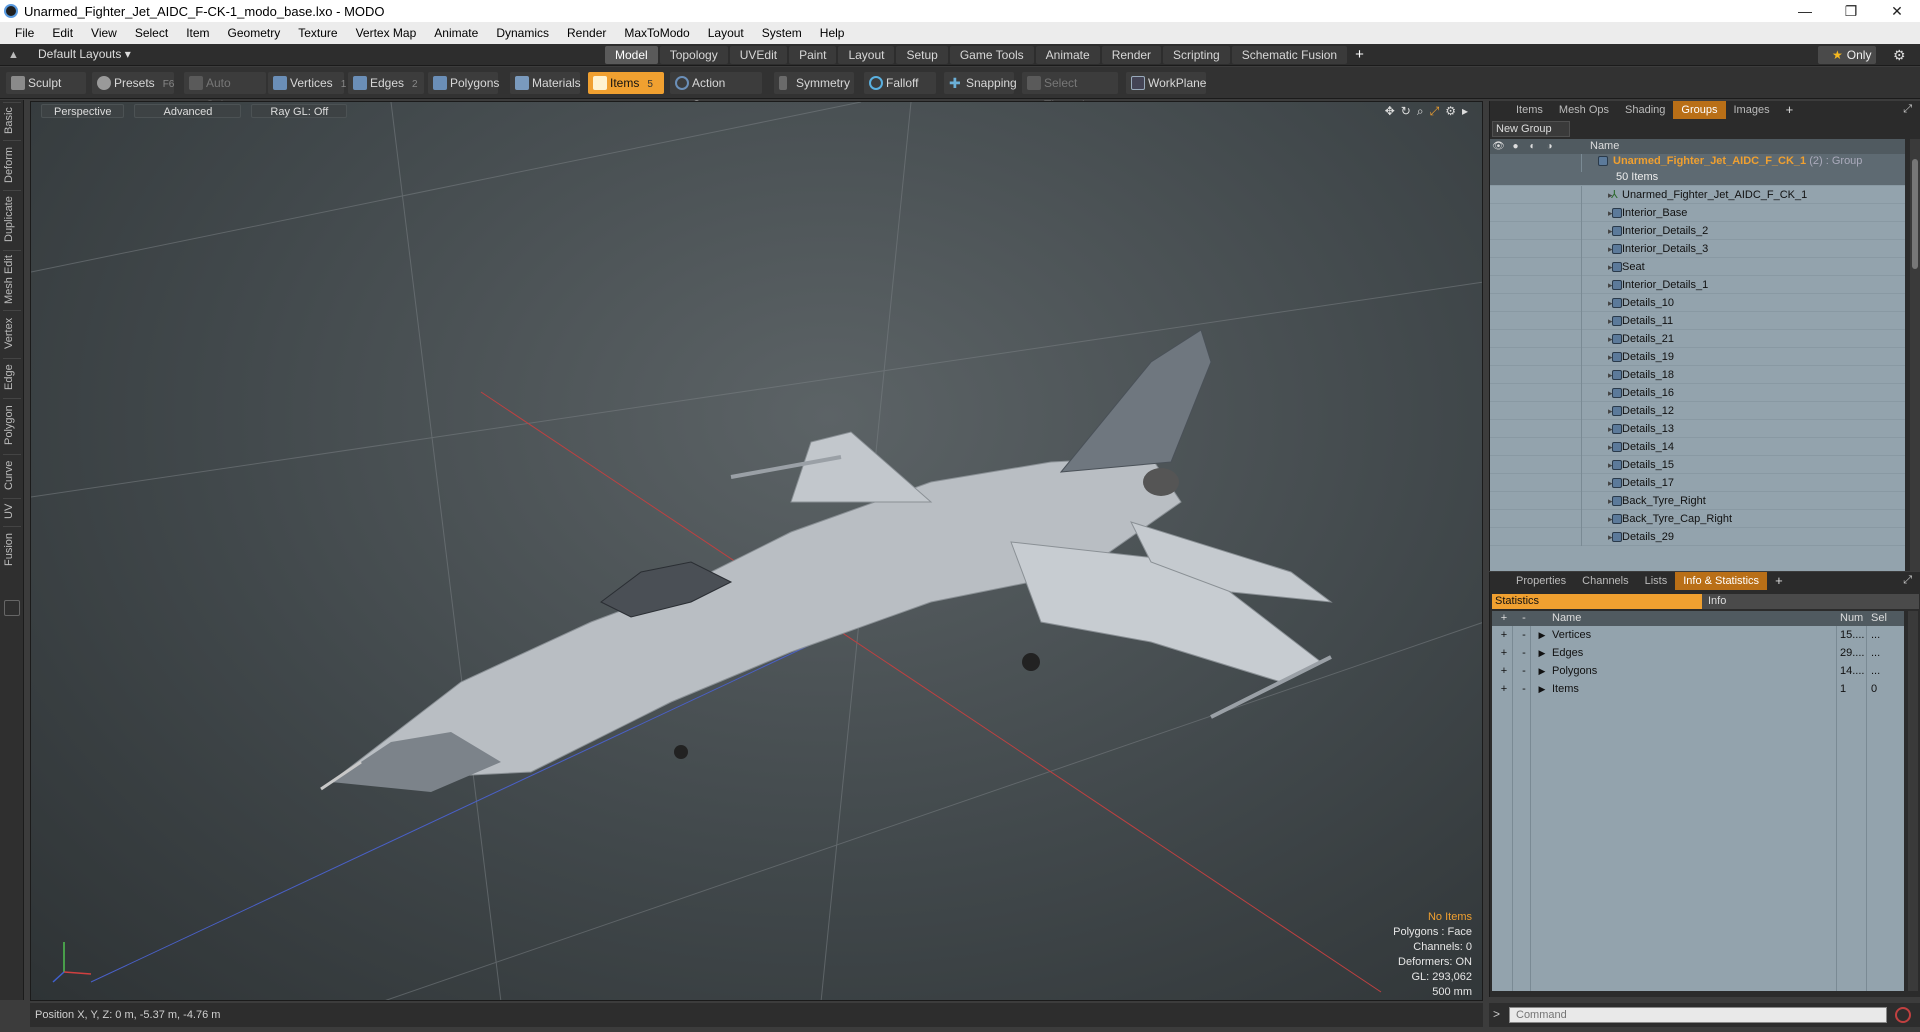 The image size is (1920, 1032). Describe the element at coordinates (254, 33) in the screenshot. I see `menu-geometry: Geometry` at that location.